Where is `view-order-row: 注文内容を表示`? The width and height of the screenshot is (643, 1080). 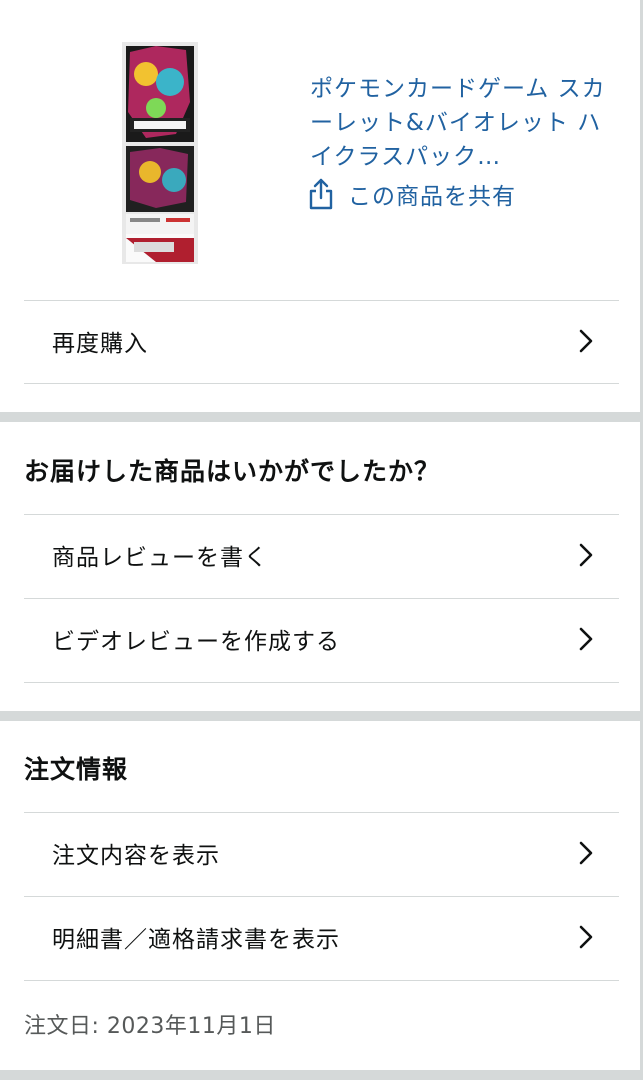 view-order-row: 注文内容を表示 is located at coordinates (321, 853).